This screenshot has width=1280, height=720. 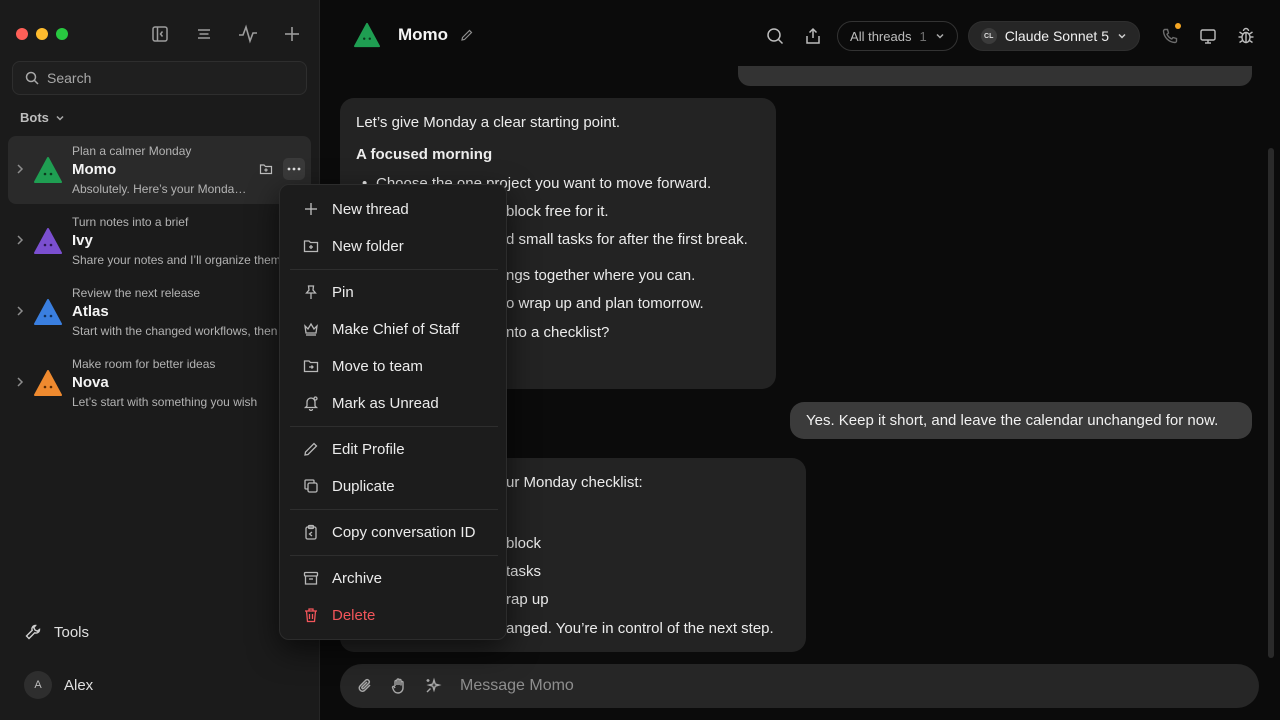 I want to click on menu-item-label: Mark as Unread, so click(x=385, y=403).